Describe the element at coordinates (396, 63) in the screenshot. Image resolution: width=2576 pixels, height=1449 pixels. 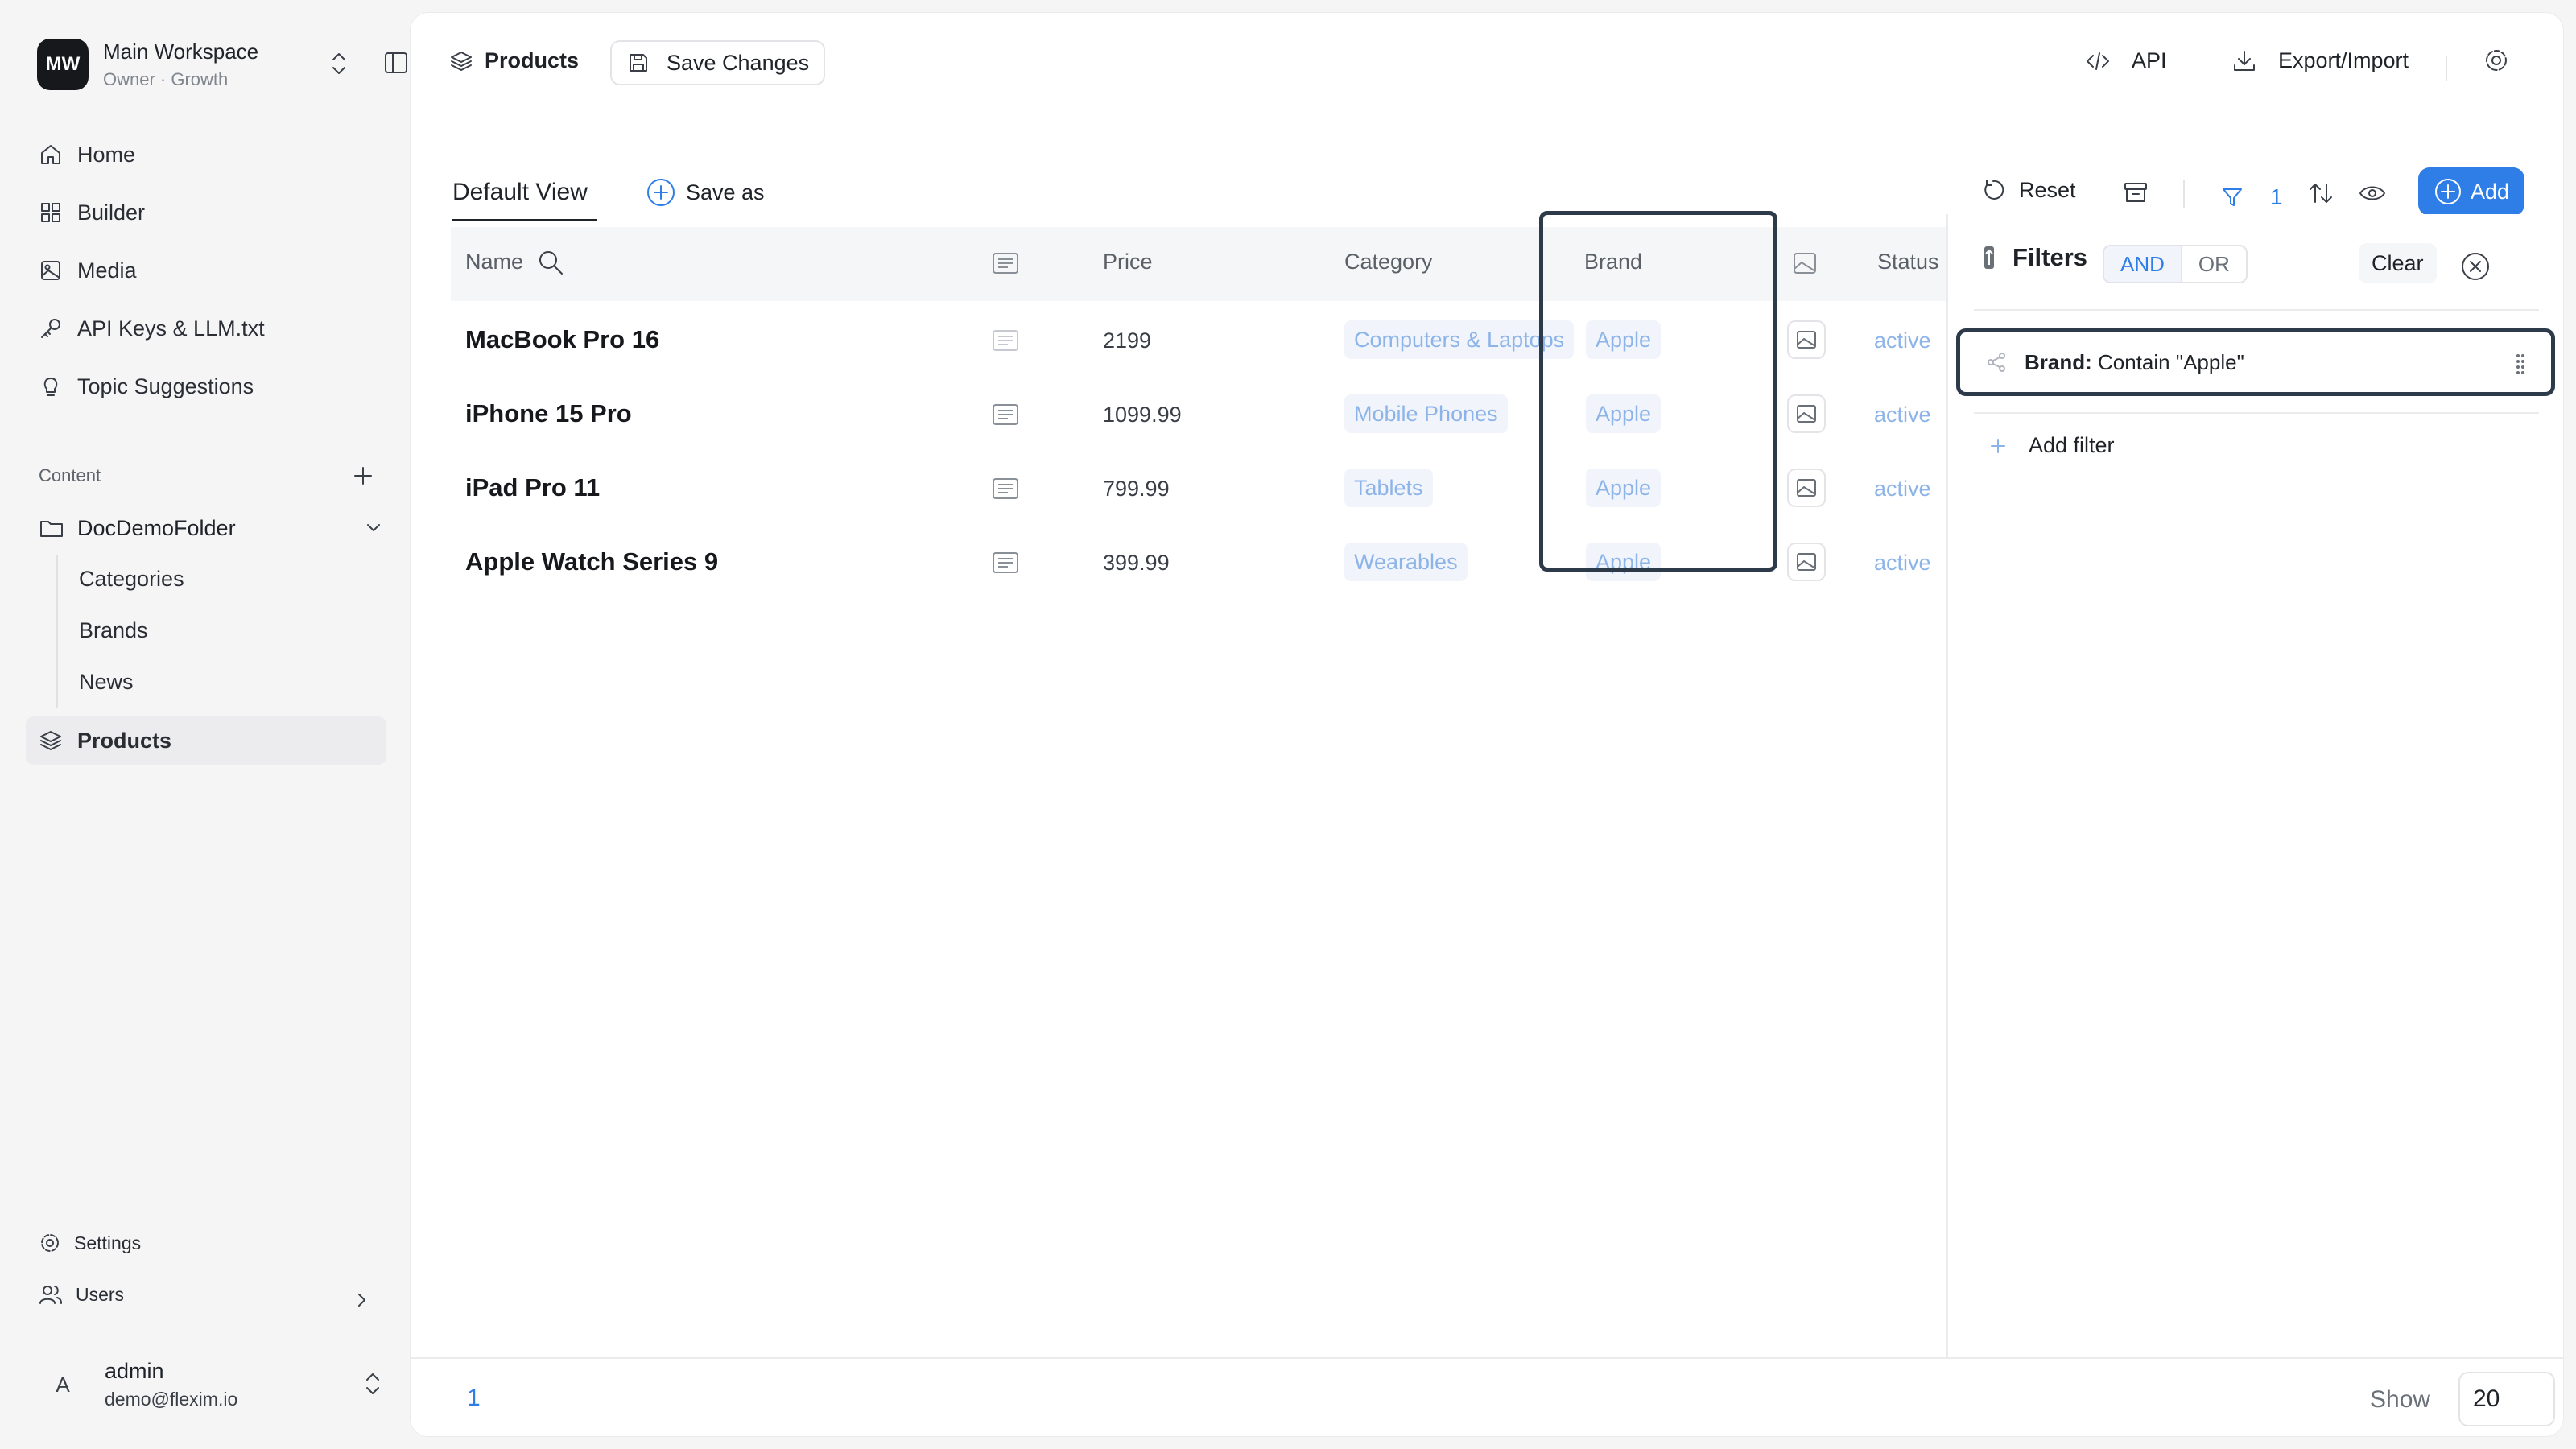
I see `sidebar-toggle-icon` at that location.